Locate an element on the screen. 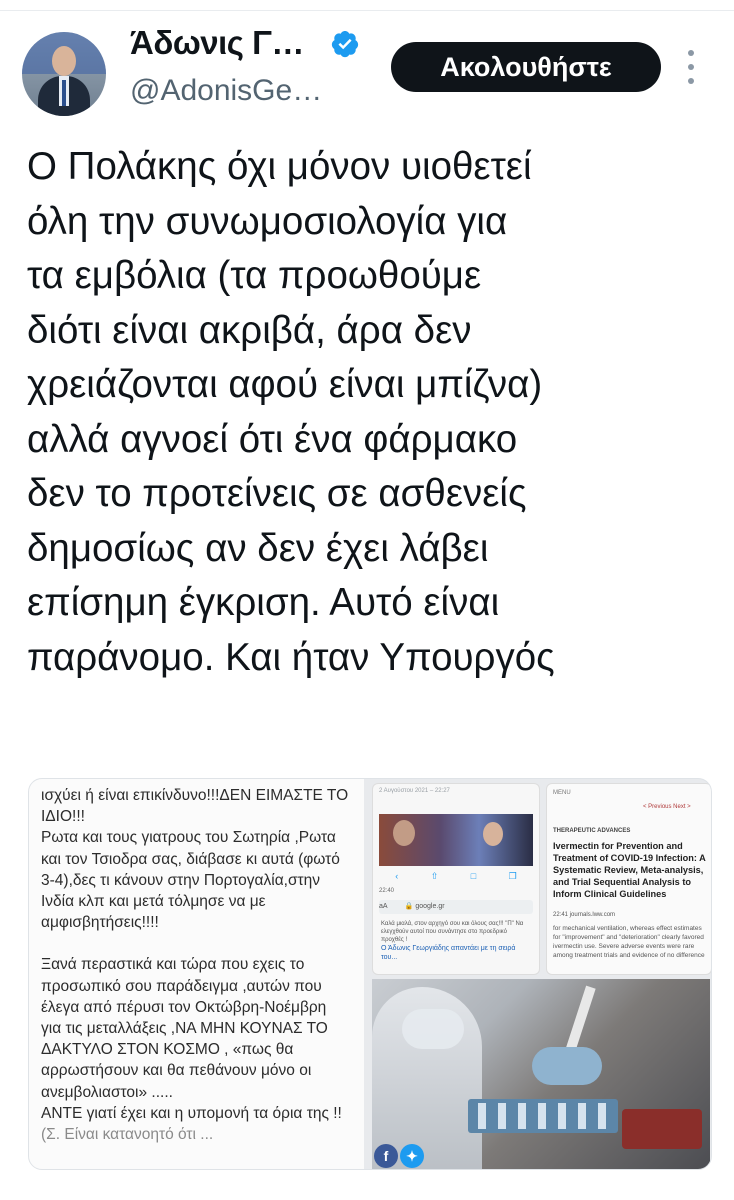 This screenshot has width=734, height=1200. url-prefix: aA is located at coordinates (383, 906).